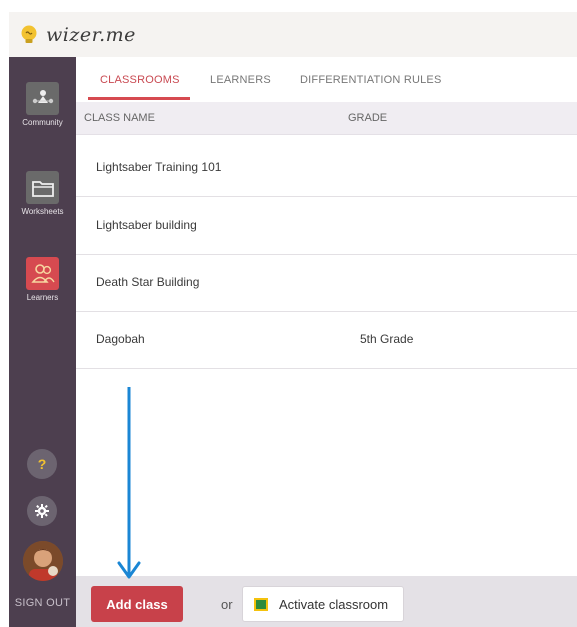 The width and height of the screenshot is (577, 627). Describe the element at coordinates (227, 604) in the screenshot. I see `or-separator: or` at that location.